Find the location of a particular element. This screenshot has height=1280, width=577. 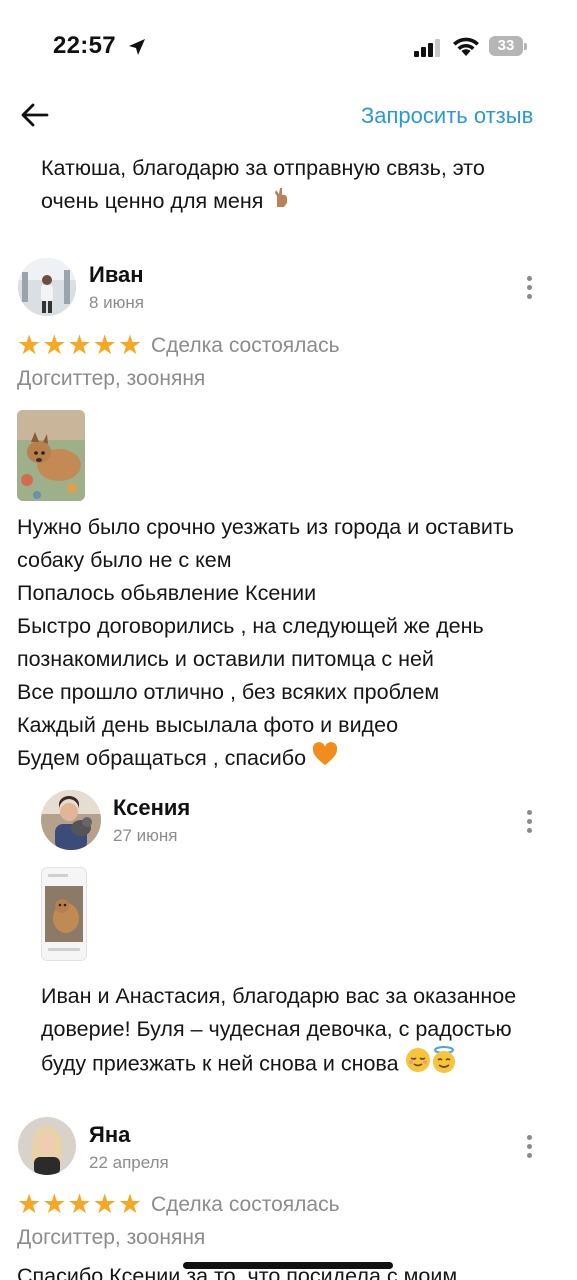

hand-emoji-icon is located at coordinates (281, 202).